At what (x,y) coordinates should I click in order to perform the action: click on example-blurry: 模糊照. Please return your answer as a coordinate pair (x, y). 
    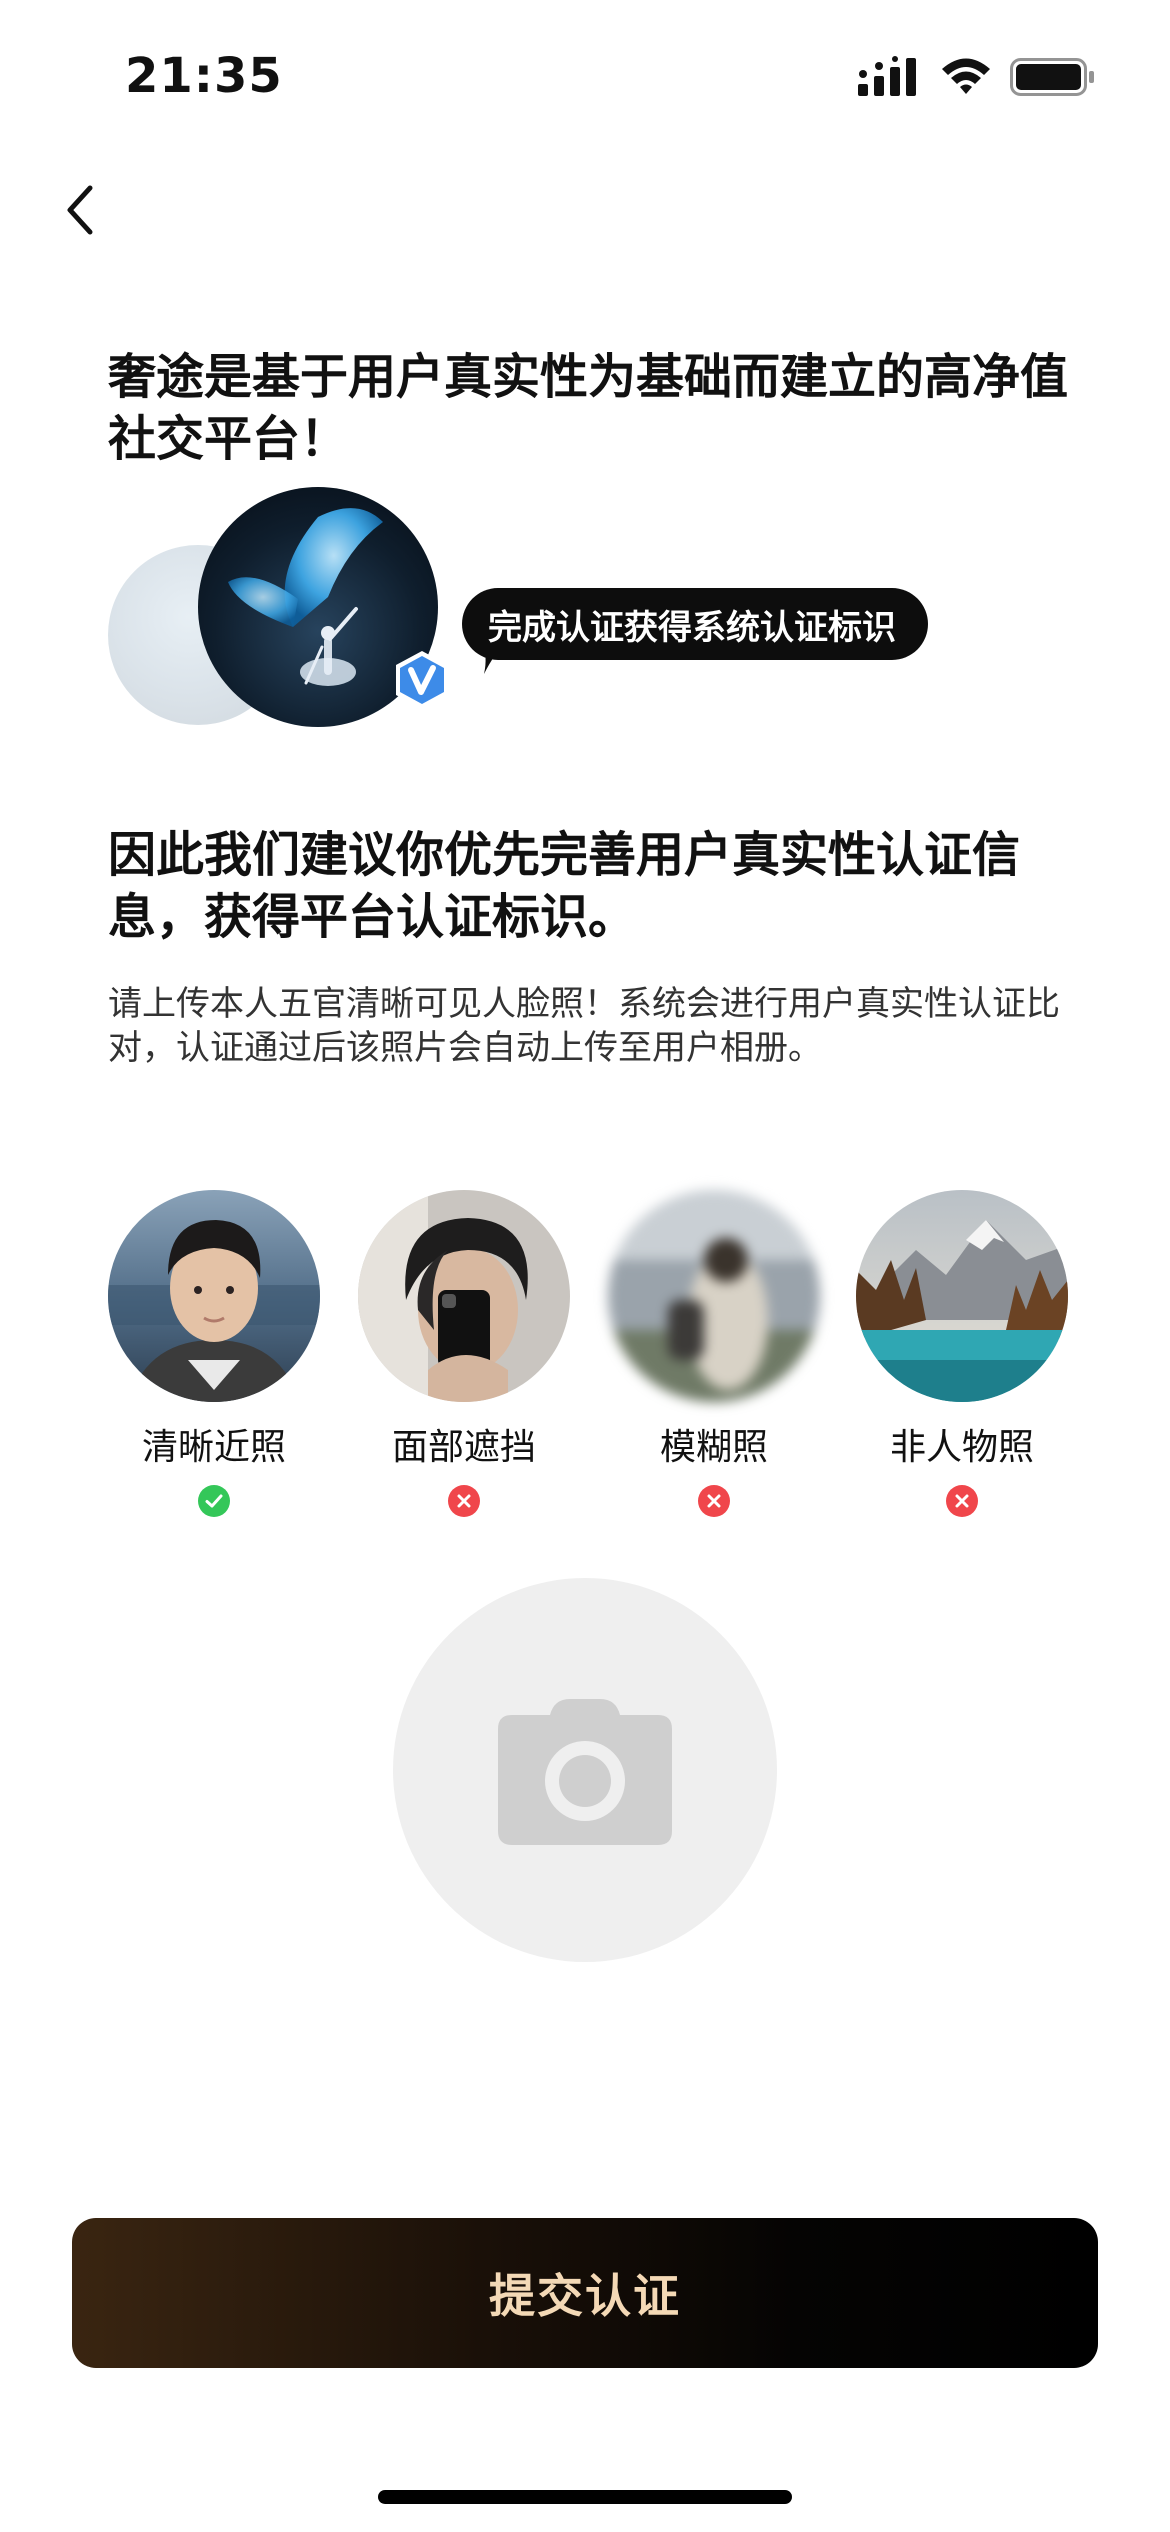
    Looking at the image, I should click on (714, 1360).